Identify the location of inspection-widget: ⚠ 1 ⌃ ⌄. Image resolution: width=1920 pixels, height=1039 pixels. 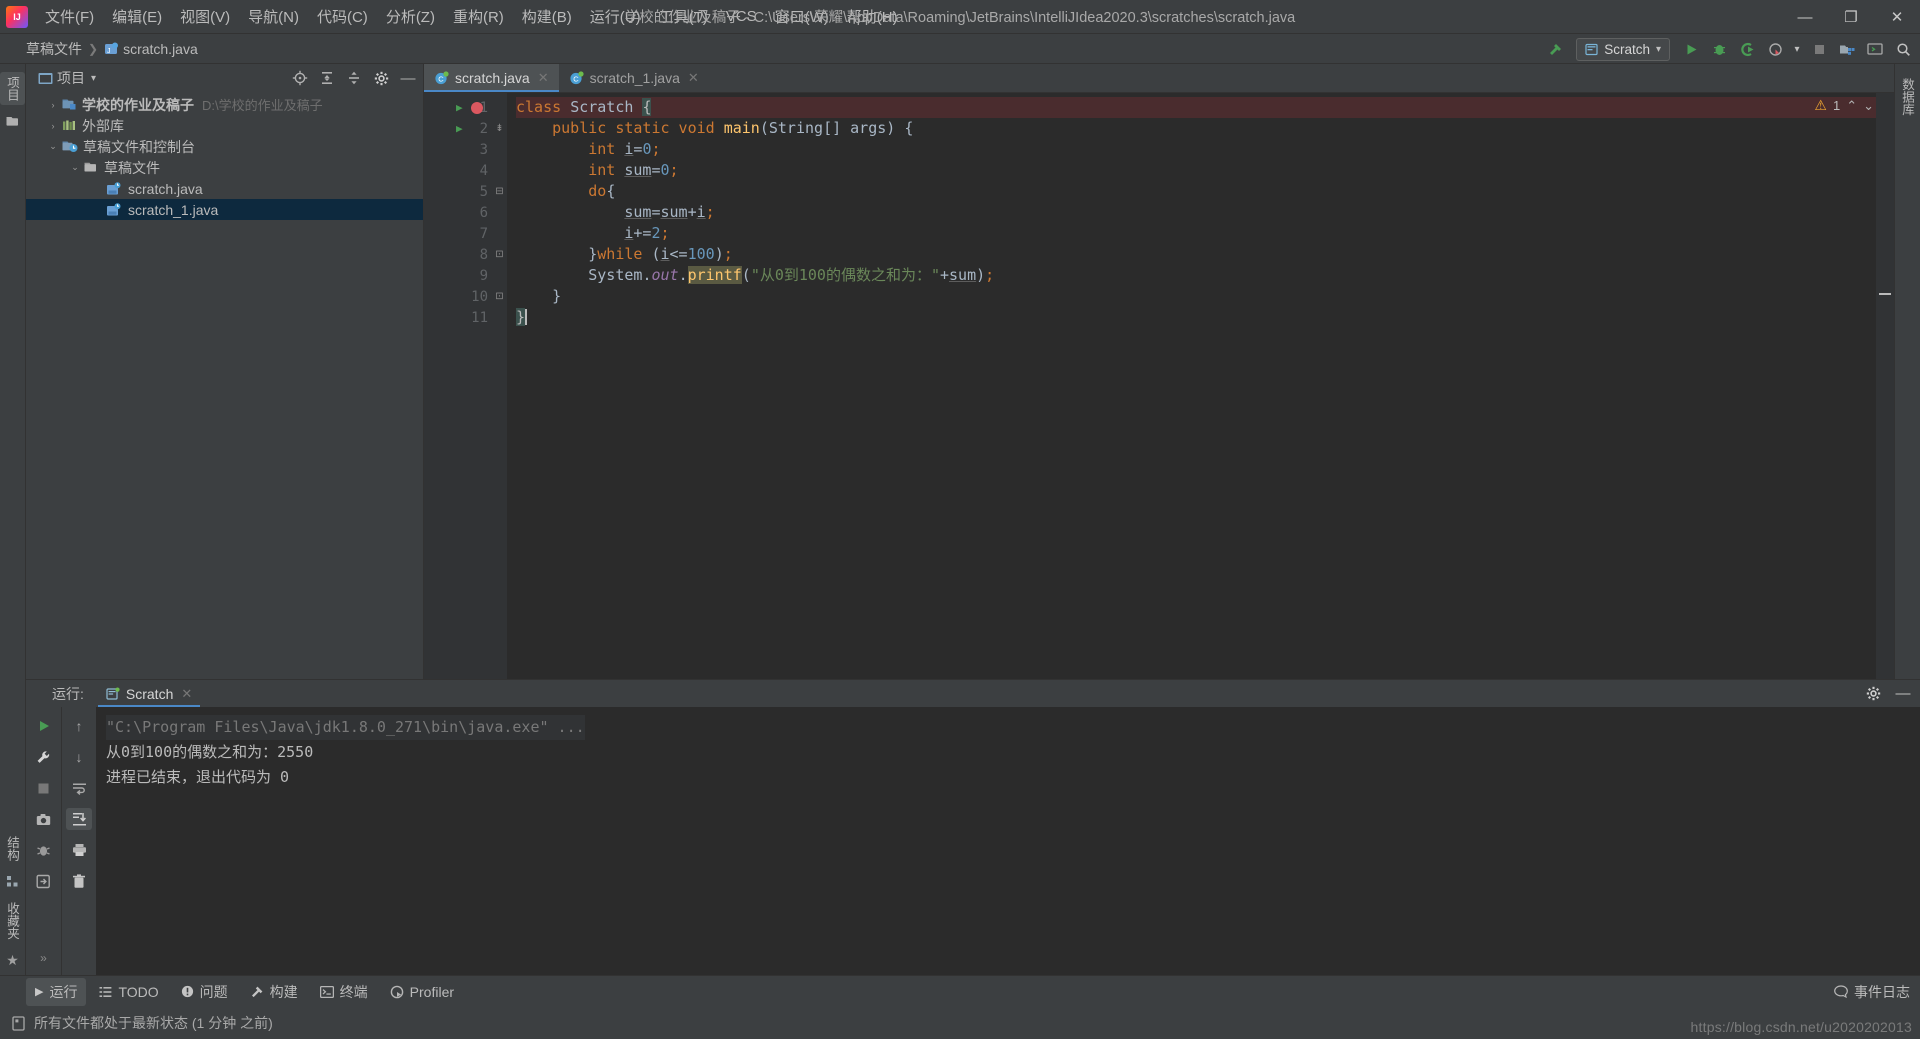
(1844, 105).